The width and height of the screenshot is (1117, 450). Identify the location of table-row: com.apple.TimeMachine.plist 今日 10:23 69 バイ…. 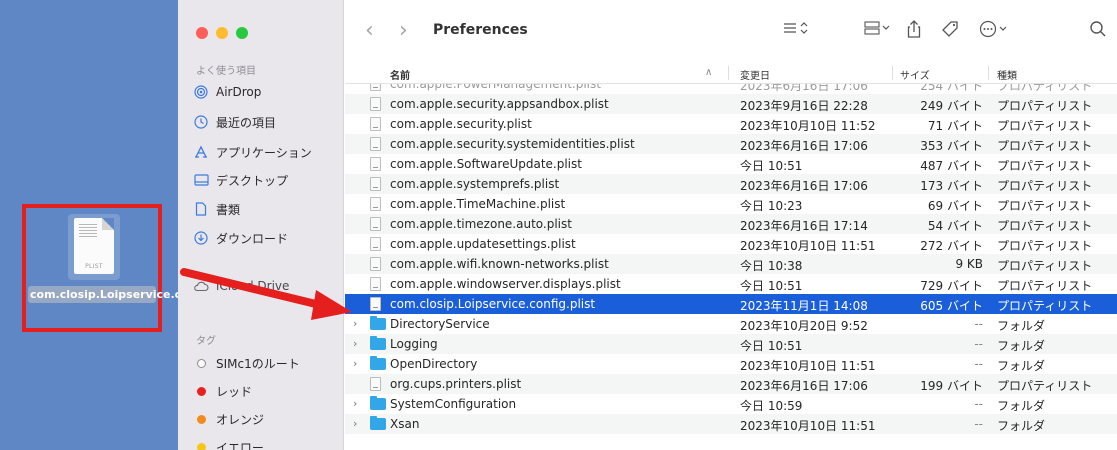
(731, 204).